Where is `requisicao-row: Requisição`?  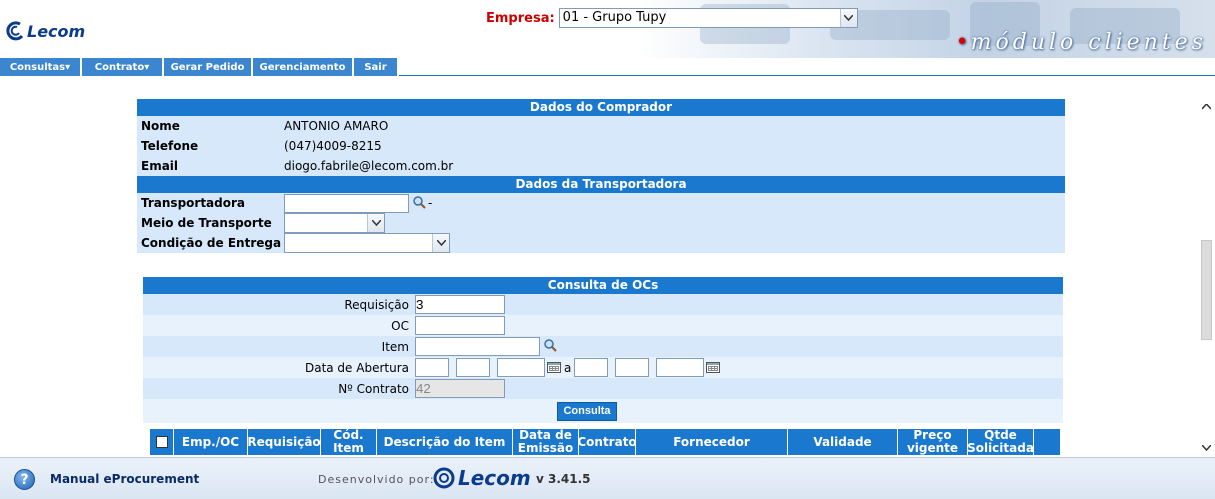
requisicao-row: Requisição is located at coordinates (603, 304).